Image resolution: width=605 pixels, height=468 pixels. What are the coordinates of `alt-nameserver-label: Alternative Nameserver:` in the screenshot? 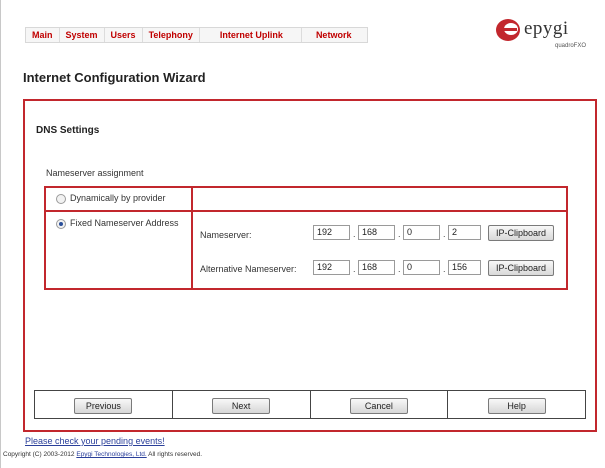 It's located at (248, 269).